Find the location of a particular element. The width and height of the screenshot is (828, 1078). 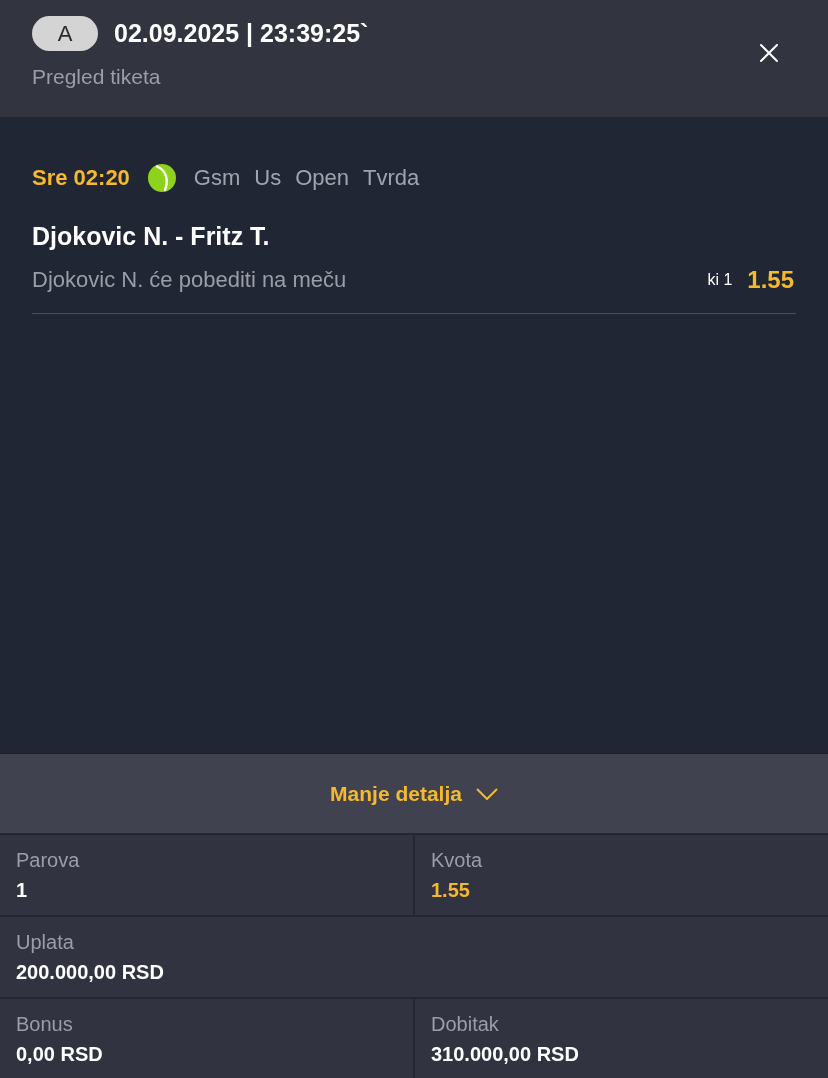

amount-value: 0,00 RSD is located at coordinates (59, 1054).